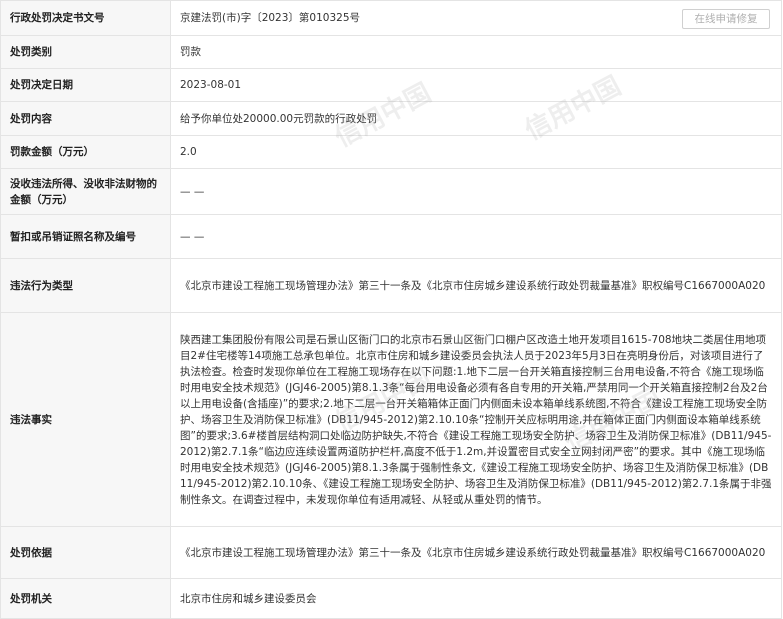 The height and width of the screenshot is (619, 783). I want to click on value-penalty-authority: 北京市住房和城乡建设委员会, so click(476, 598).